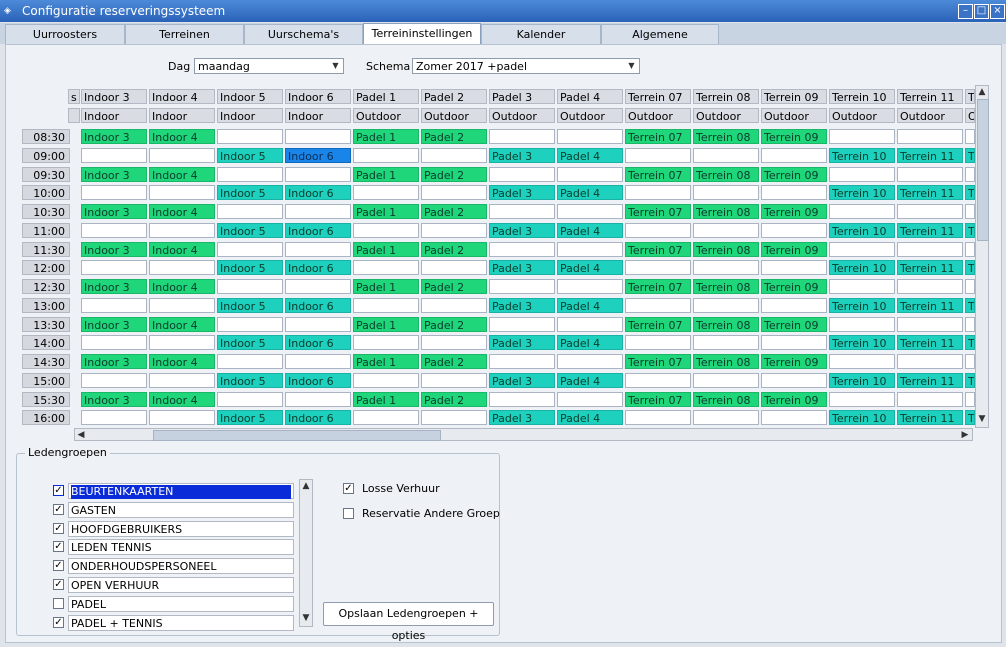  What do you see at coordinates (181, 585) in the screenshot?
I see `member-group-item: OPEN VERHUUR` at bounding box center [181, 585].